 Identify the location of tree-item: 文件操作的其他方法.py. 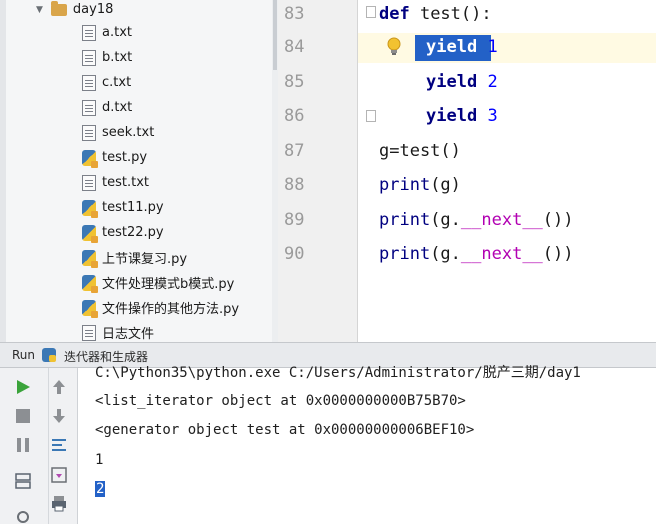
(160, 307).